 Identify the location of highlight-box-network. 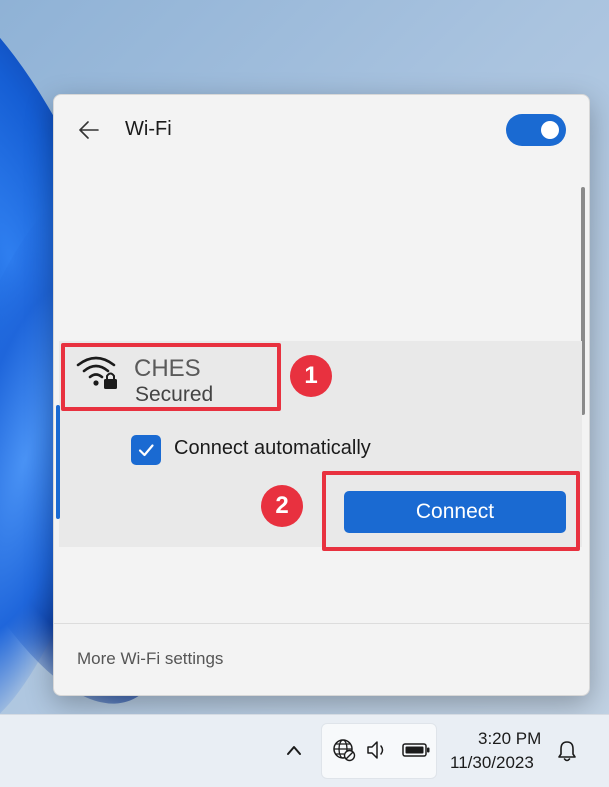
(171, 377).